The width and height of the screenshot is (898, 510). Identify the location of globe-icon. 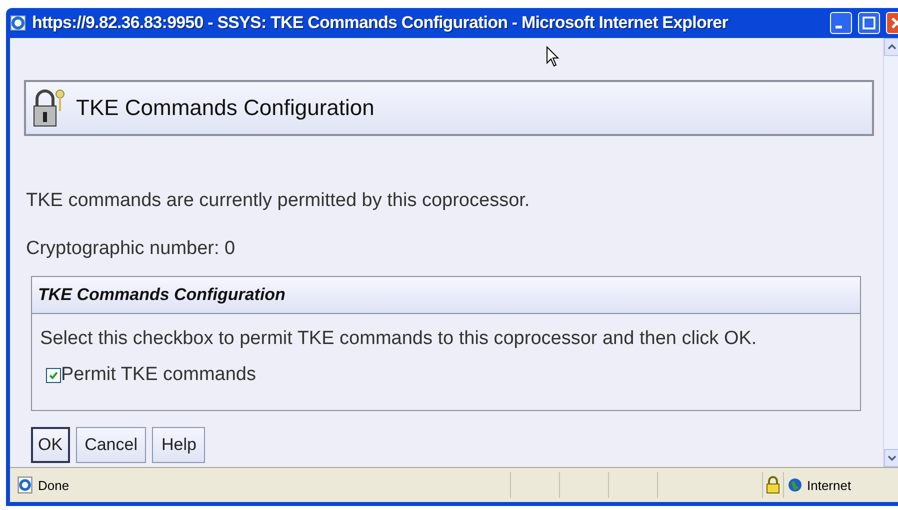
(795, 485).